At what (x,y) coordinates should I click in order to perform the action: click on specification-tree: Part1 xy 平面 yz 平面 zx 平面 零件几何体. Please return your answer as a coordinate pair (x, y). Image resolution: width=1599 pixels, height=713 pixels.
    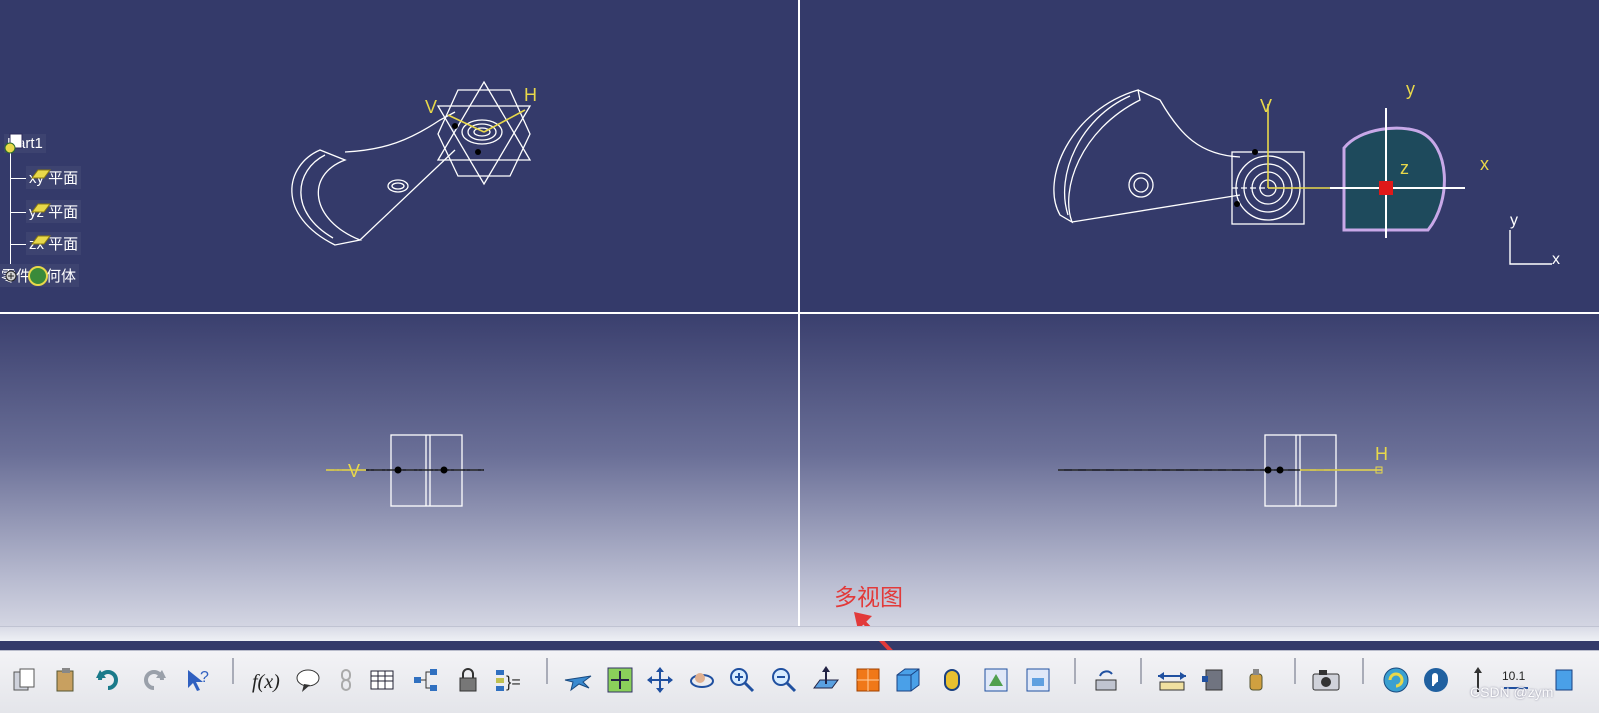
    Looking at the image, I should click on (75, 213).